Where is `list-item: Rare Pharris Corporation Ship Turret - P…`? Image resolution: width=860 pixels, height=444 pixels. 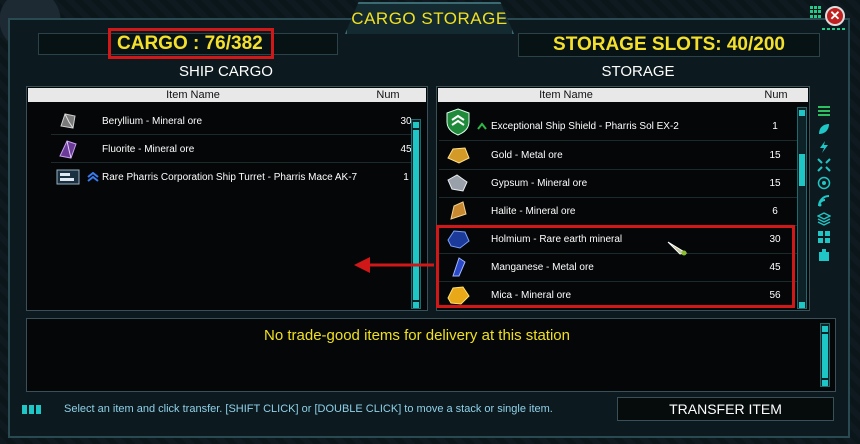 list-item: Rare Pharris Corporation Ship Turret - P… is located at coordinates (231, 177).